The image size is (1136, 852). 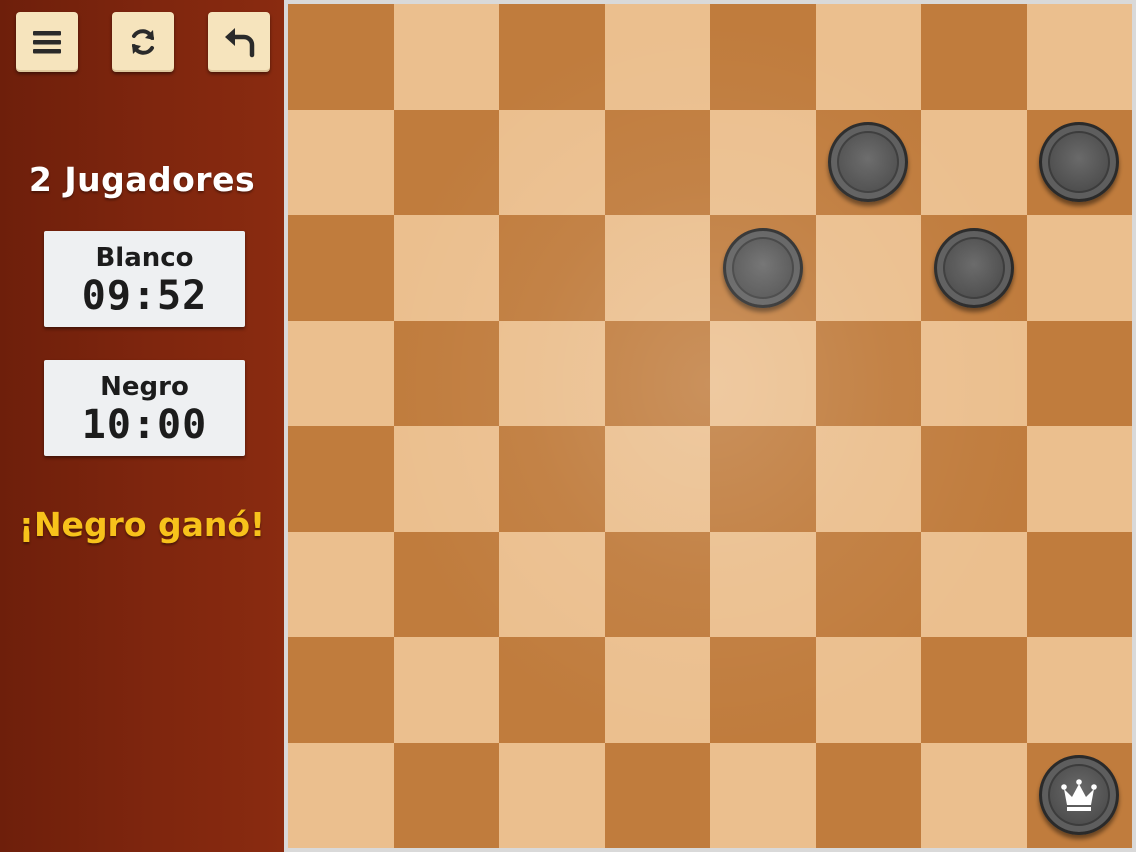 What do you see at coordinates (144, 258) in the screenshot?
I see `player-name-white: Blanco` at bounding box center [144, 258].